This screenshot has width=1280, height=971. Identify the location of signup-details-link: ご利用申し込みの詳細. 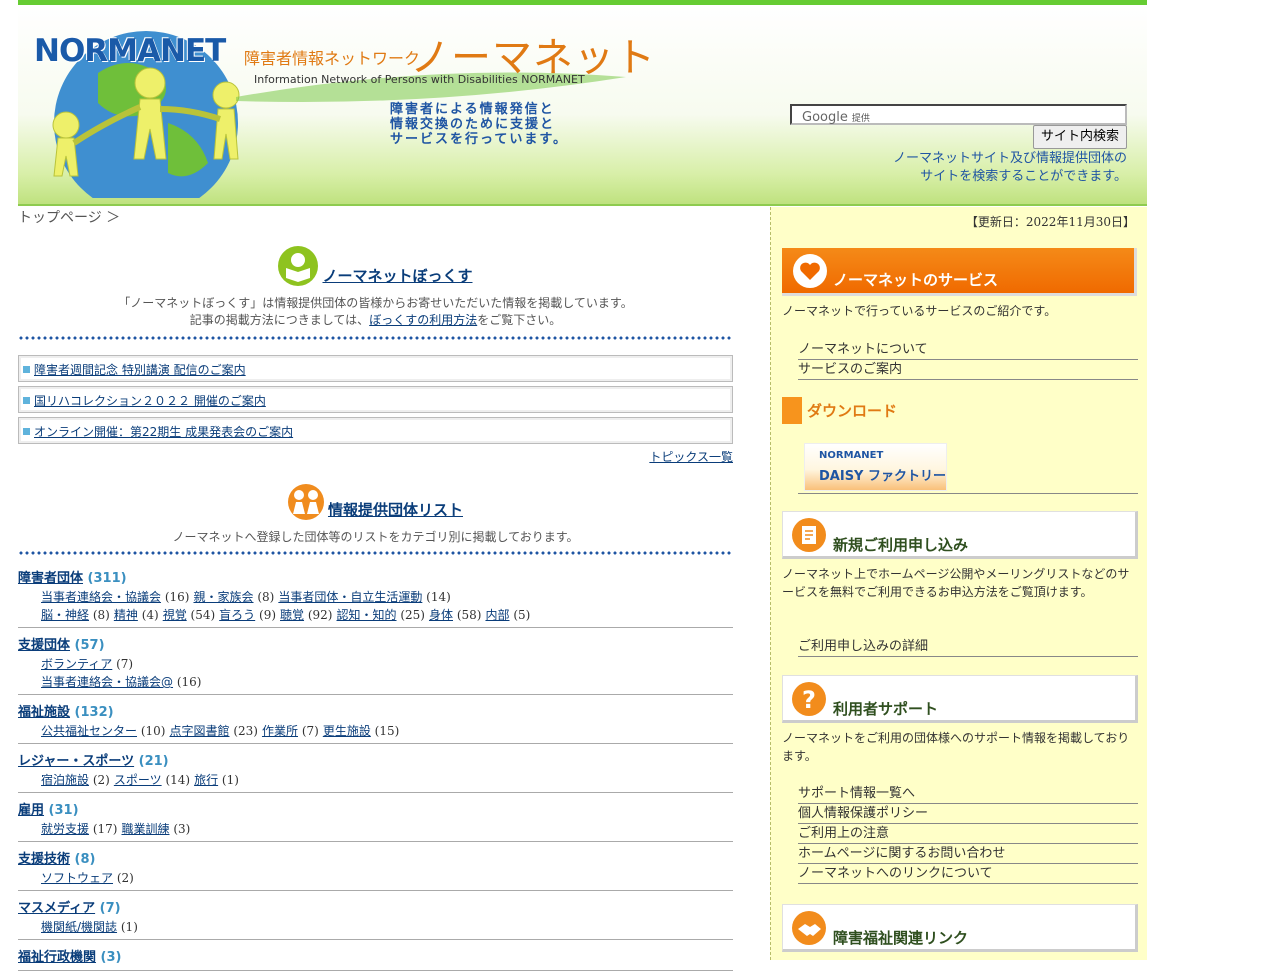
(968, 647).